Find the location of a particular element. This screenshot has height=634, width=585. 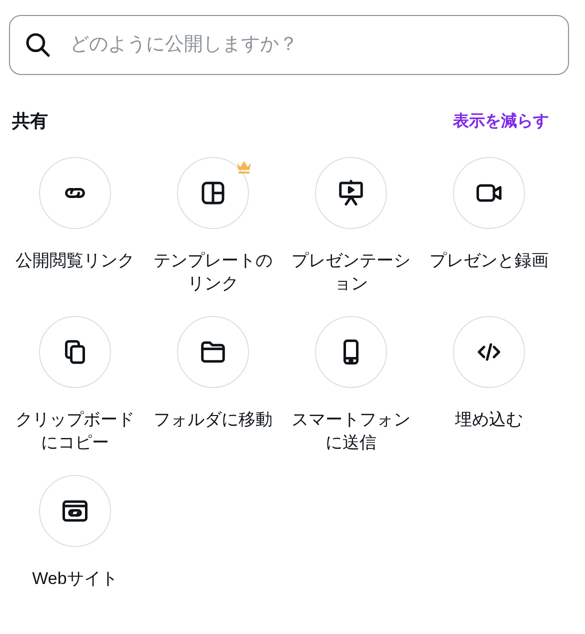

option-label: テンプレートのリンク is located at coordinates (213, 272).